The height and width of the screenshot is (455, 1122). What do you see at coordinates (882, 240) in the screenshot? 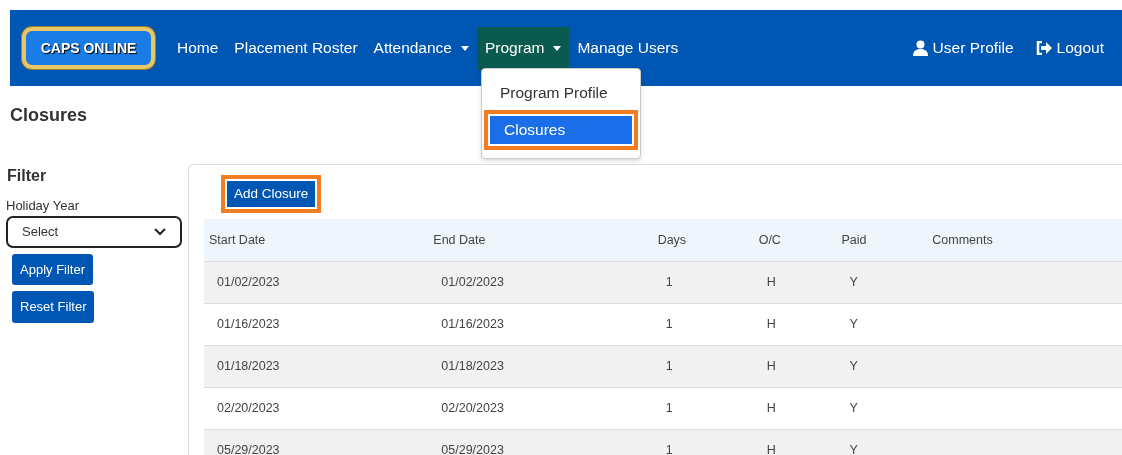
I see `column-header: Paid` at bounding box center [882, 240].